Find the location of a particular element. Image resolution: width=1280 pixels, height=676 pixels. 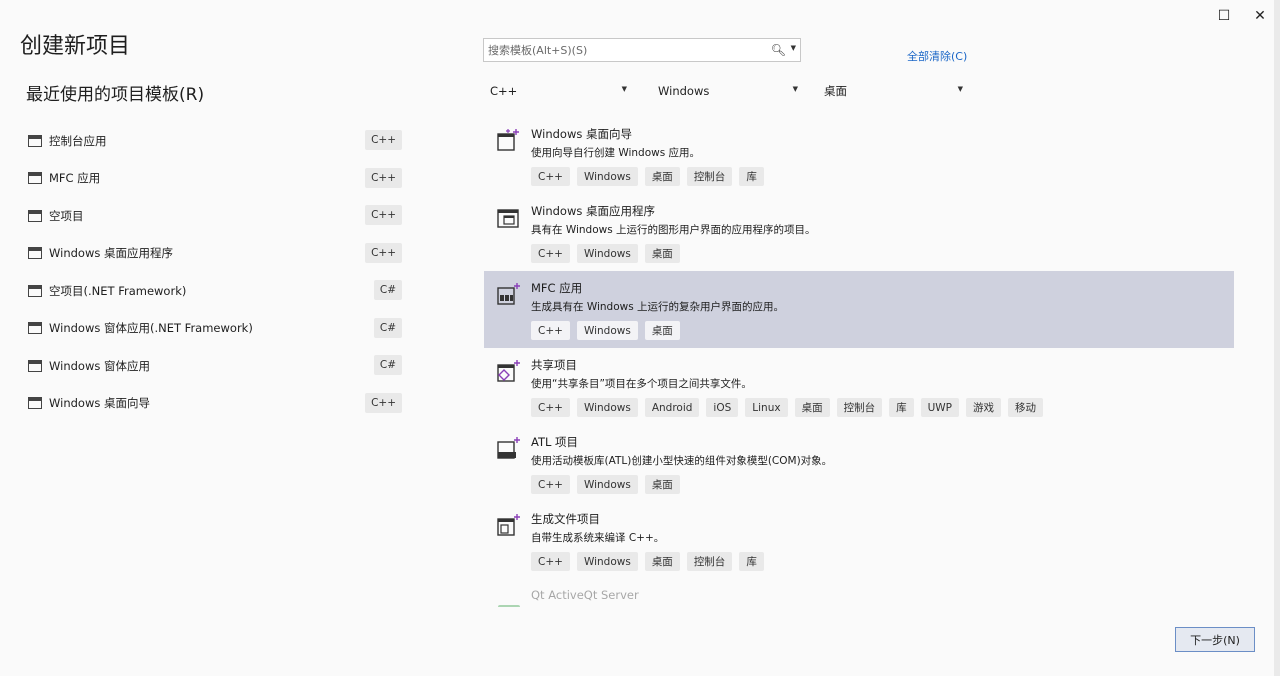

makefile-icon is located at coordinates (508, 525).